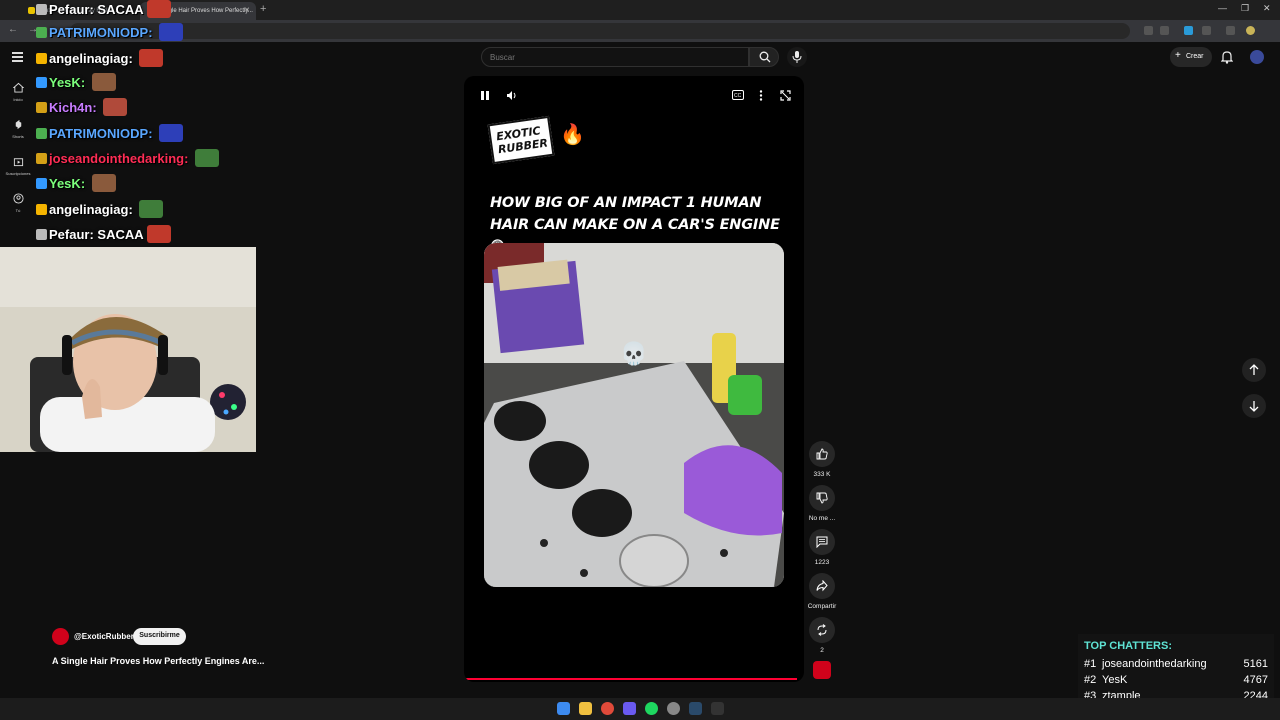 The height and width of the screenshot is (720, 1280). I want to click on volume-icon, so click(512, 95).